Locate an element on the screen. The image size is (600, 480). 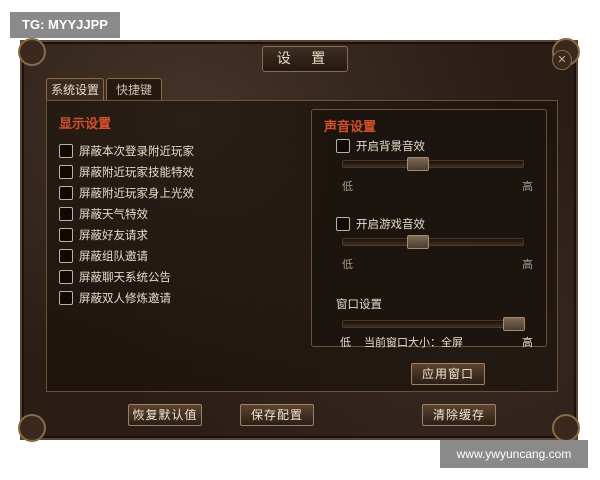
sound-settings-title: 声音设置 is located at coordinates (350, 127).